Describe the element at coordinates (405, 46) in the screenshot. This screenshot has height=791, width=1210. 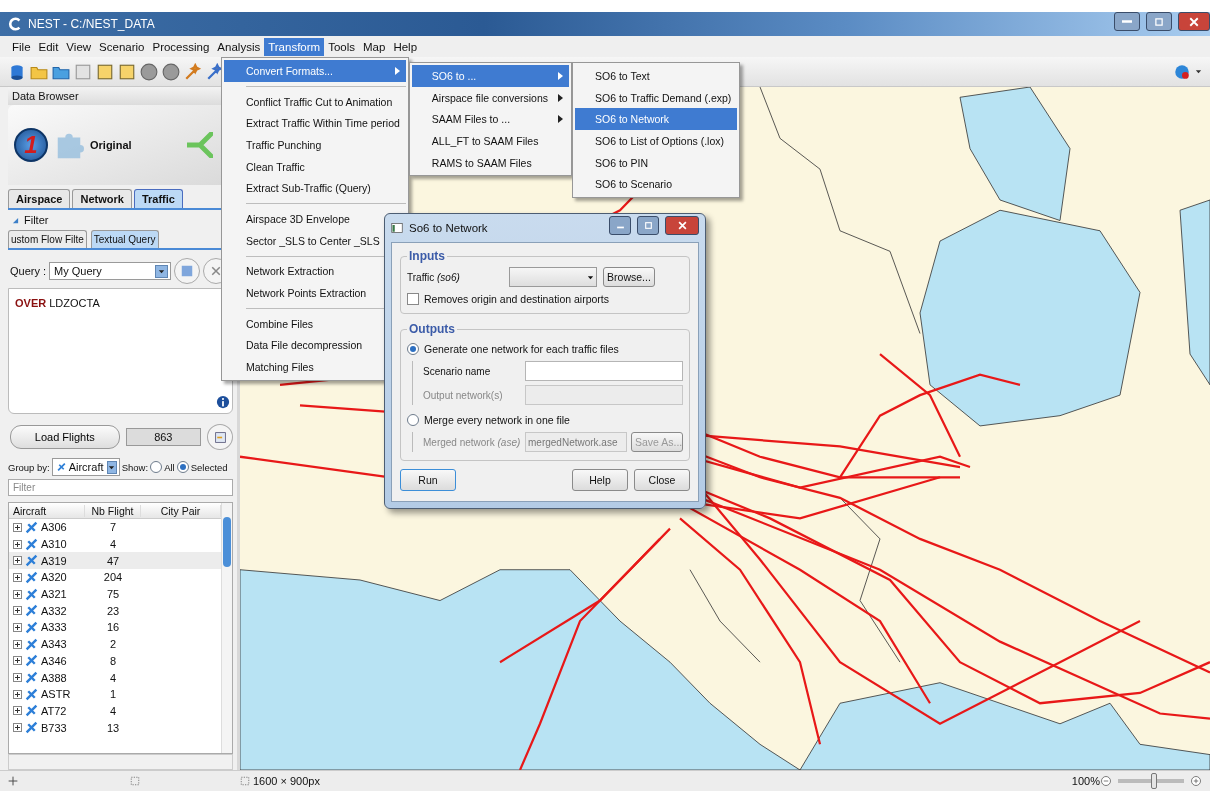
I see `menu-bar-item: Help` at that location.